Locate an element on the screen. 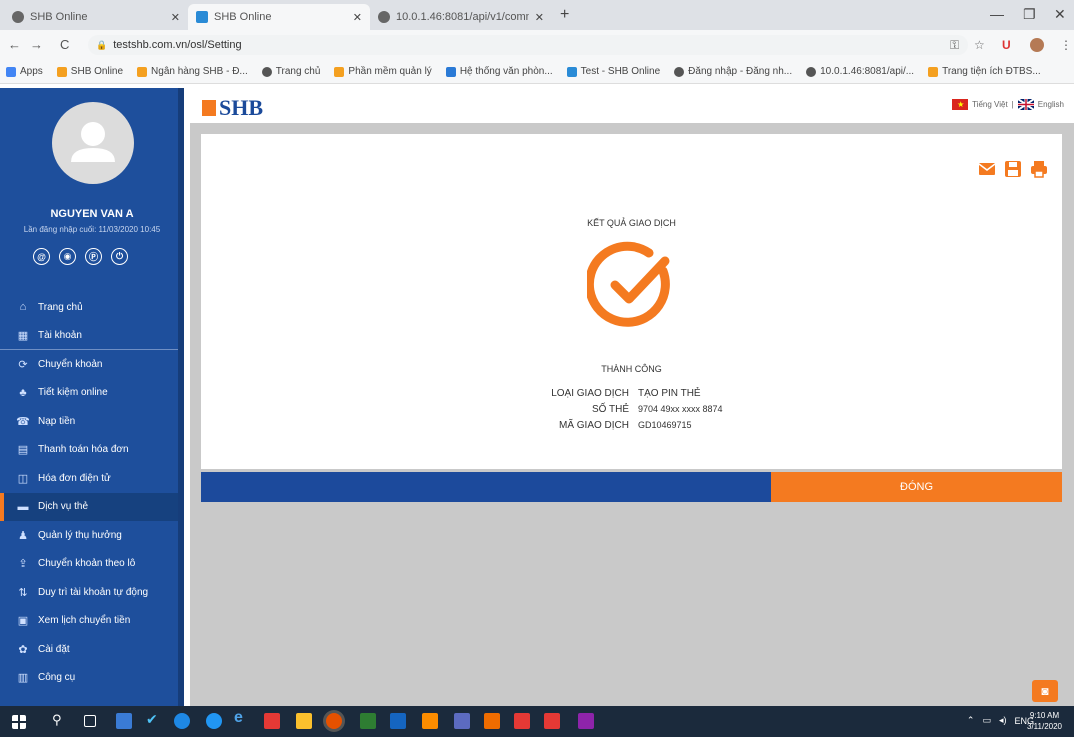 The image size is (1074, 737). gear-icon: ✿ is located at coordinates (23, 649).